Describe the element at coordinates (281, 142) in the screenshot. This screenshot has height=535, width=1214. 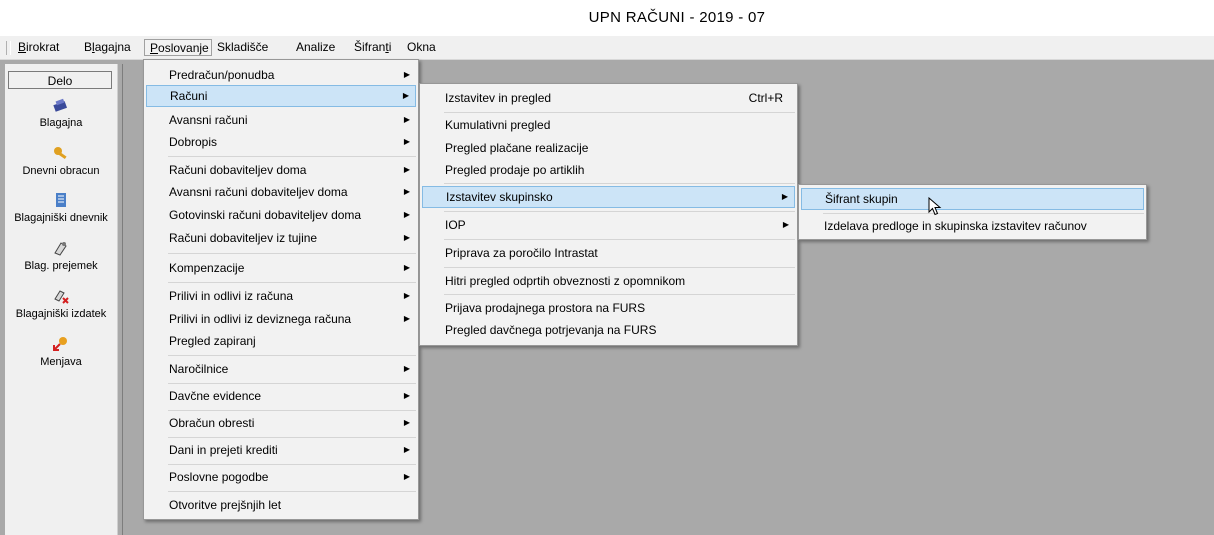
I see `menu-item-dobropis: Dobropis ▶` at that location.